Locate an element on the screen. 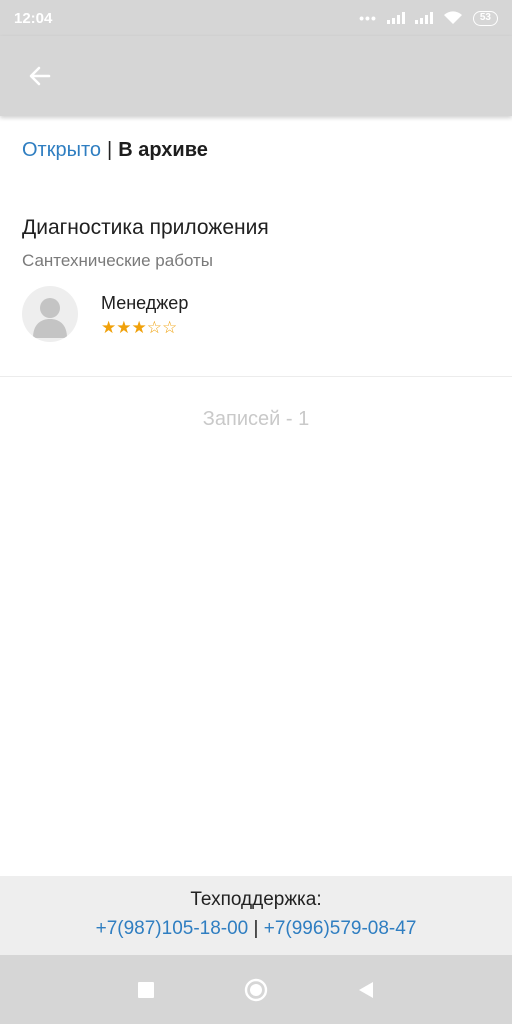  recents-button is located at coordinates (146, 990).